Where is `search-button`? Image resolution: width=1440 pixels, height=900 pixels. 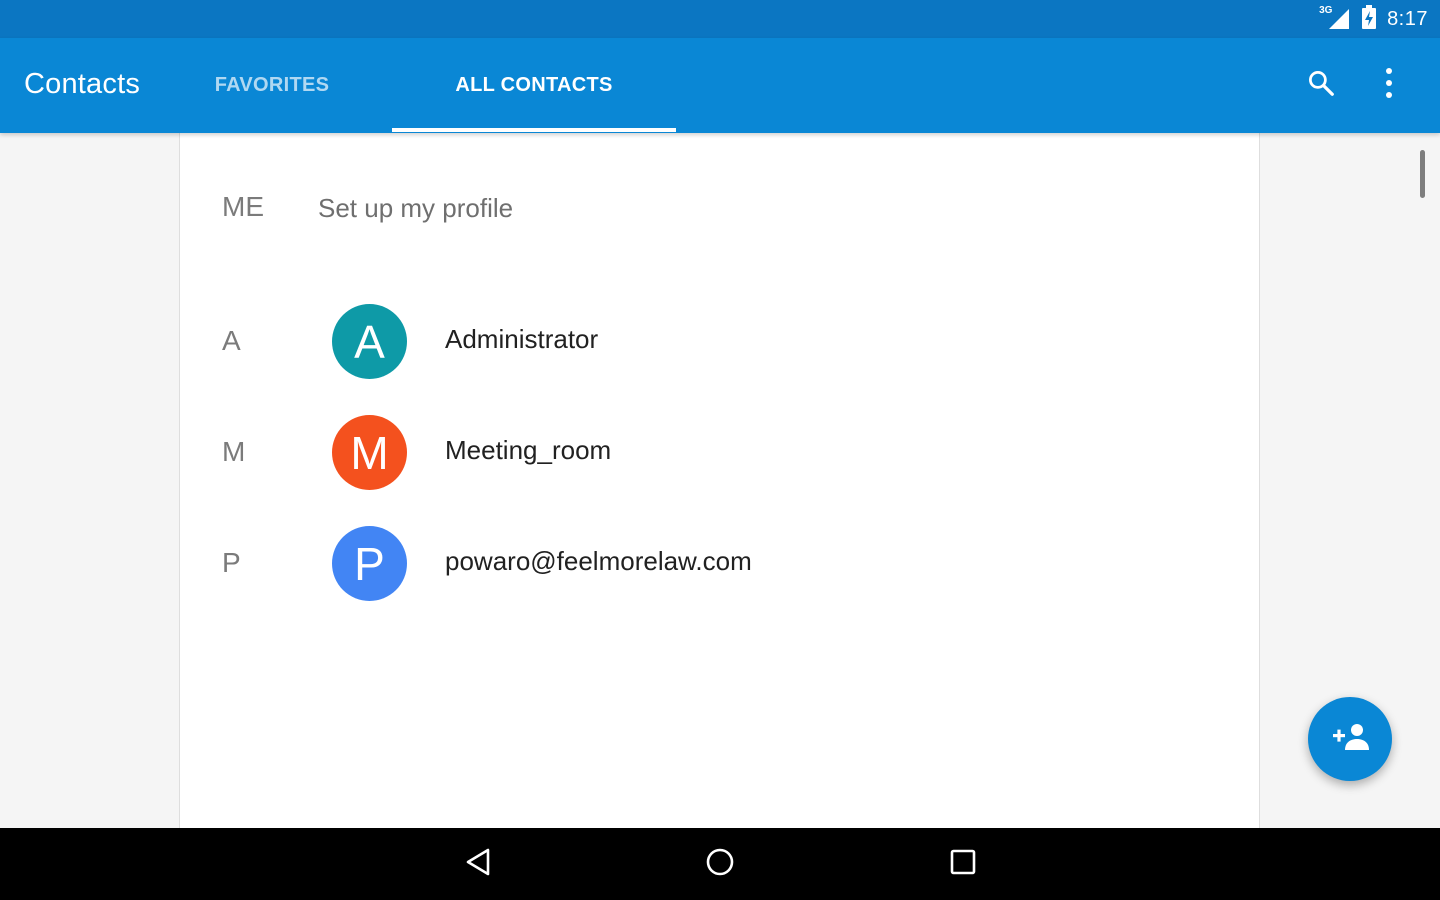
search-button is located at coordinates (1321, 85).